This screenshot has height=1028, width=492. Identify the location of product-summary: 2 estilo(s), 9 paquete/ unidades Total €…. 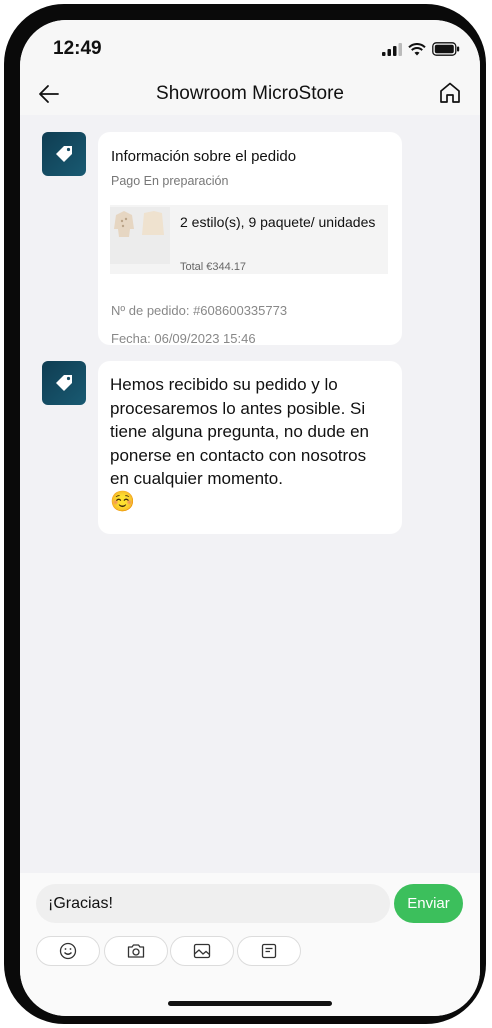
(249, 239).